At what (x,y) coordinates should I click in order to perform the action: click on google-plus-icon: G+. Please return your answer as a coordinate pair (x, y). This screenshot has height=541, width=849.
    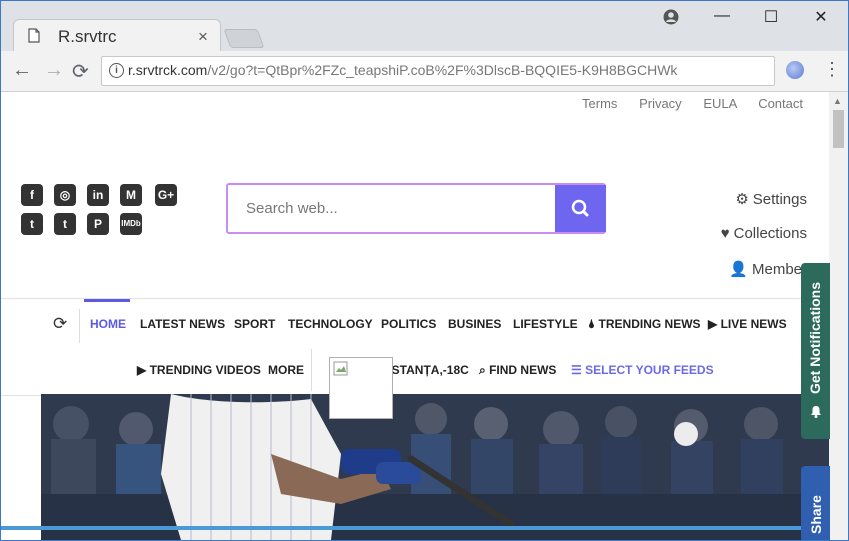
    Looking at the image, I should click on (166, 195).